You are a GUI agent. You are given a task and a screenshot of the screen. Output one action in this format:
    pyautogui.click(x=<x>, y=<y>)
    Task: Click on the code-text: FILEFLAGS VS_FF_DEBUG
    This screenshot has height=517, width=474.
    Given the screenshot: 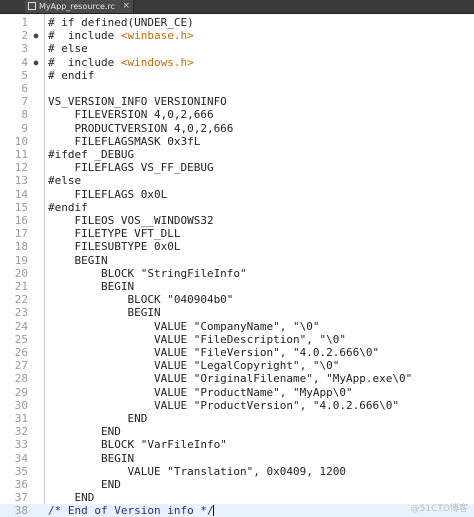 What is the action you would take?
    pyautogui.click(x=131, y=168)
    